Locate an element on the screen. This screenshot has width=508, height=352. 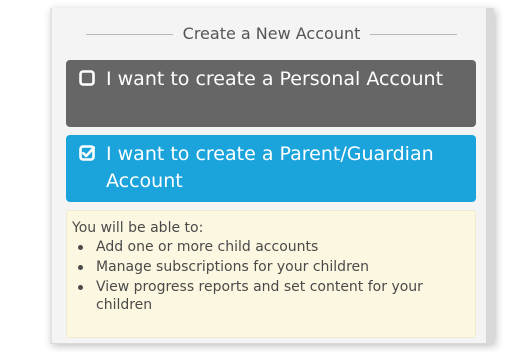
checked-box-icon is located at coordinates (87, 153).